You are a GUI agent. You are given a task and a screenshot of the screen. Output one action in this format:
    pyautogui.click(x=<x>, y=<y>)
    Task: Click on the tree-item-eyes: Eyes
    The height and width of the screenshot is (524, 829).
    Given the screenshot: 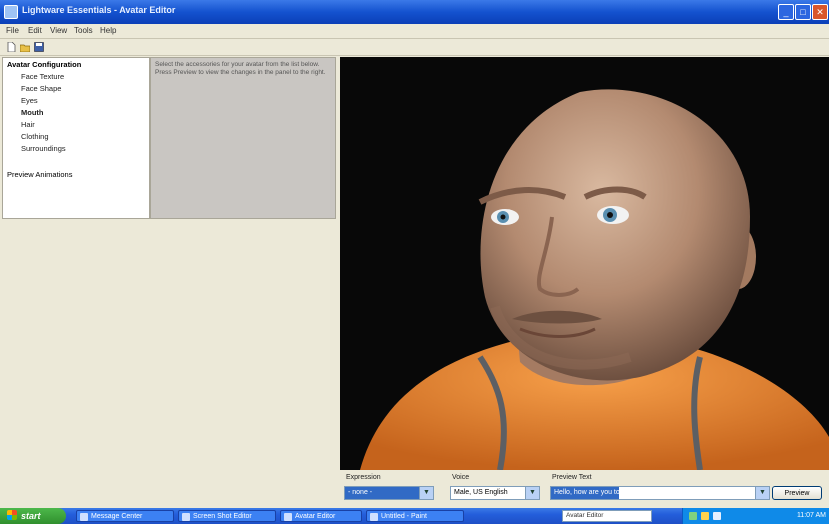 What is the action you would take?
    pyautogui.click(x=29, y=100)
    